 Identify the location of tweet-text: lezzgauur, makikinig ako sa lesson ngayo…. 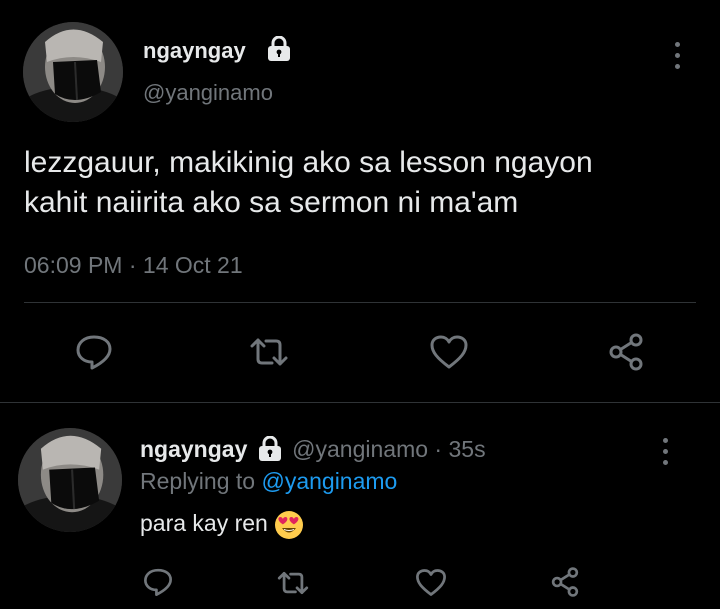
(308, 183).